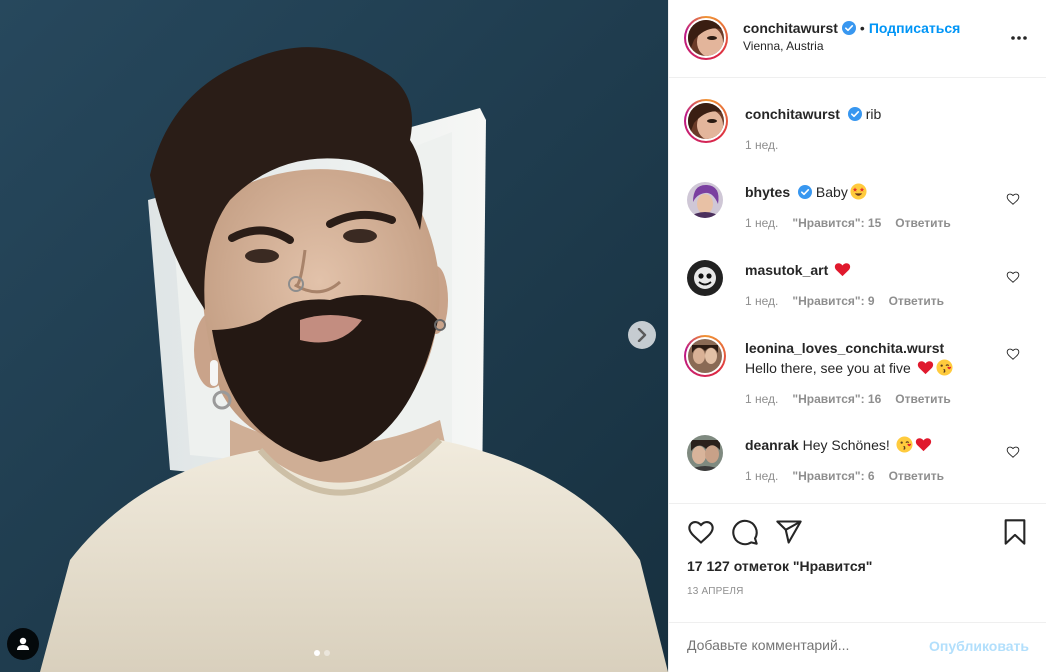 Image resolution: width=1046 pixels, height=672 pixels. What do you see at coordinates (792, 114) in the screenshot?
I see `caption-username: conchitawurst` at bounding box center [792, 114].